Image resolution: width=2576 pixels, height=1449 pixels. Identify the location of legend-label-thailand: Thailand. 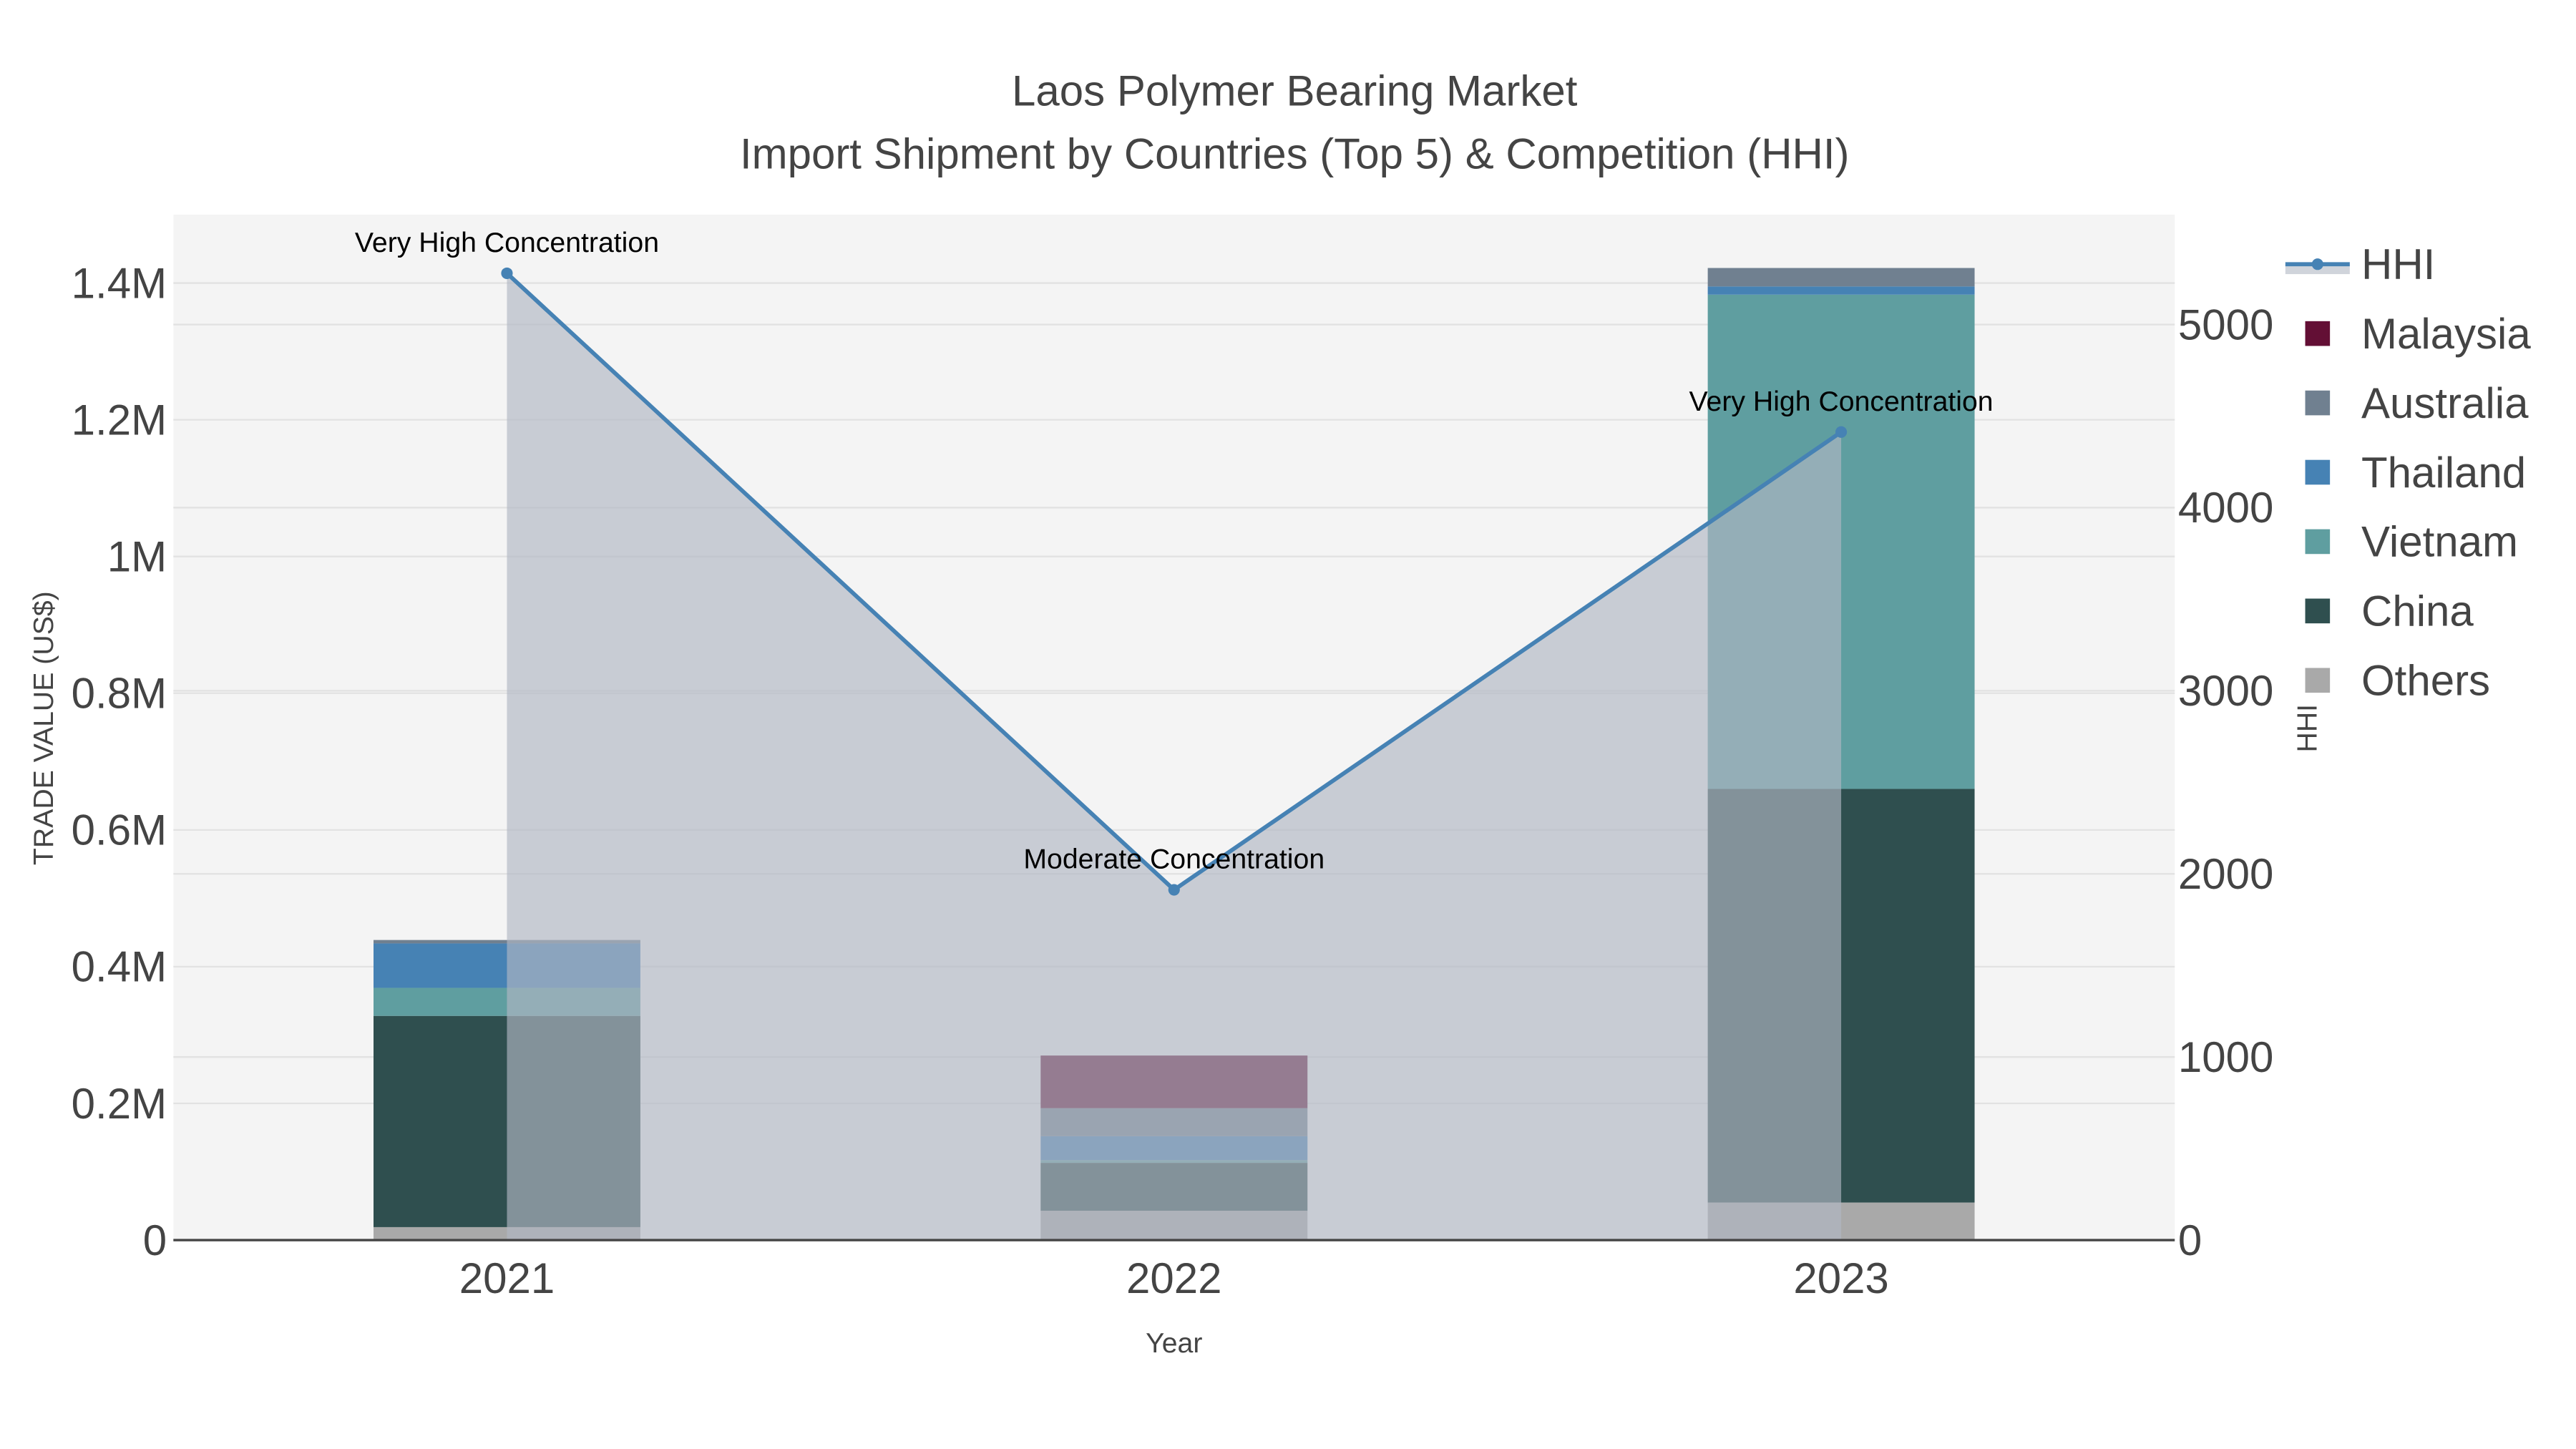
(2443, 473).